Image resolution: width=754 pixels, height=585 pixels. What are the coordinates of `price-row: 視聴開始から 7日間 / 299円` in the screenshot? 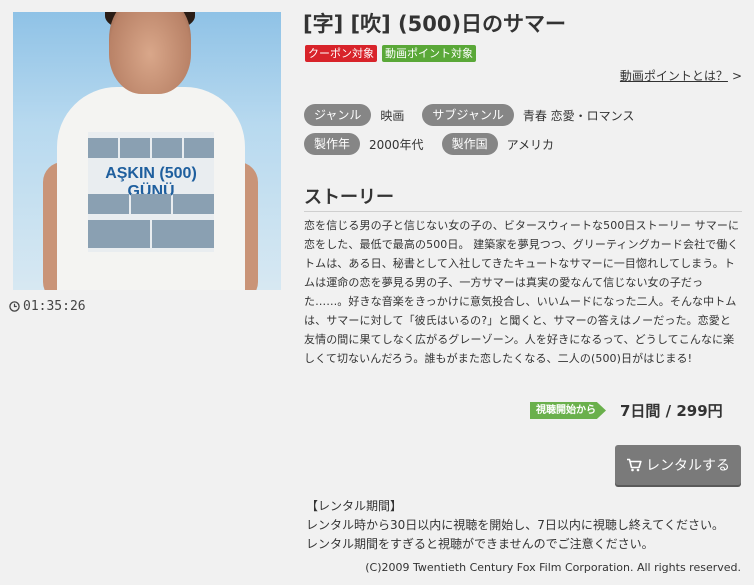 It's located at (626, 410).